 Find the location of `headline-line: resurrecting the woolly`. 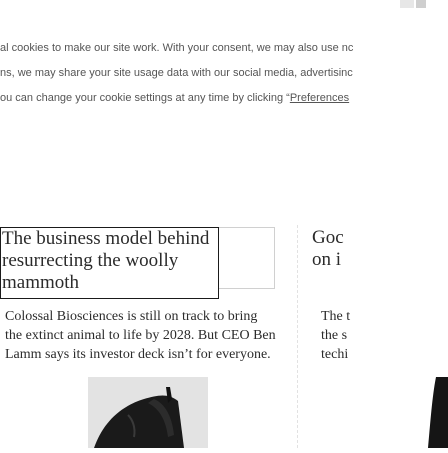

headline-line: resurrecting the woolly is located at coordinates (90, 260).